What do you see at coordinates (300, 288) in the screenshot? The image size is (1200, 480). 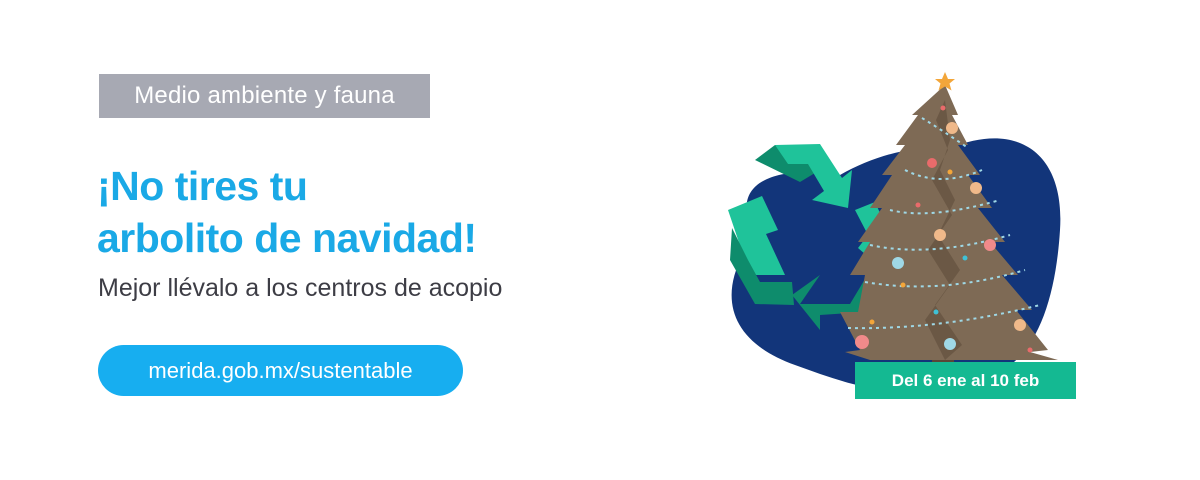 I see `subtitle: Mejor llévalo a los centros de acopio` at bounding box center [300, 288].